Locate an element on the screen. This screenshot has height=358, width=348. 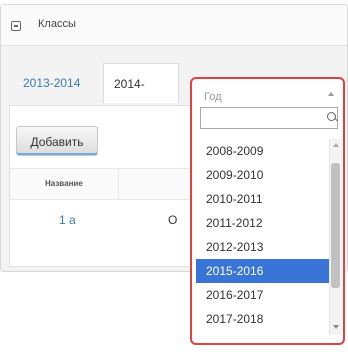
select-placeholder: Год is located at coordinates (213, 97).